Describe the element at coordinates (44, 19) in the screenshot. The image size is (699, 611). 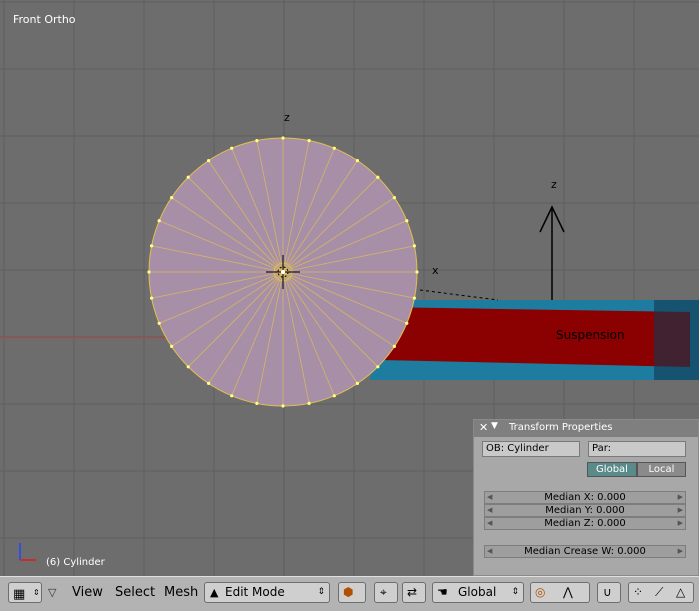
I see `view-label: Front Ortho` at that location.